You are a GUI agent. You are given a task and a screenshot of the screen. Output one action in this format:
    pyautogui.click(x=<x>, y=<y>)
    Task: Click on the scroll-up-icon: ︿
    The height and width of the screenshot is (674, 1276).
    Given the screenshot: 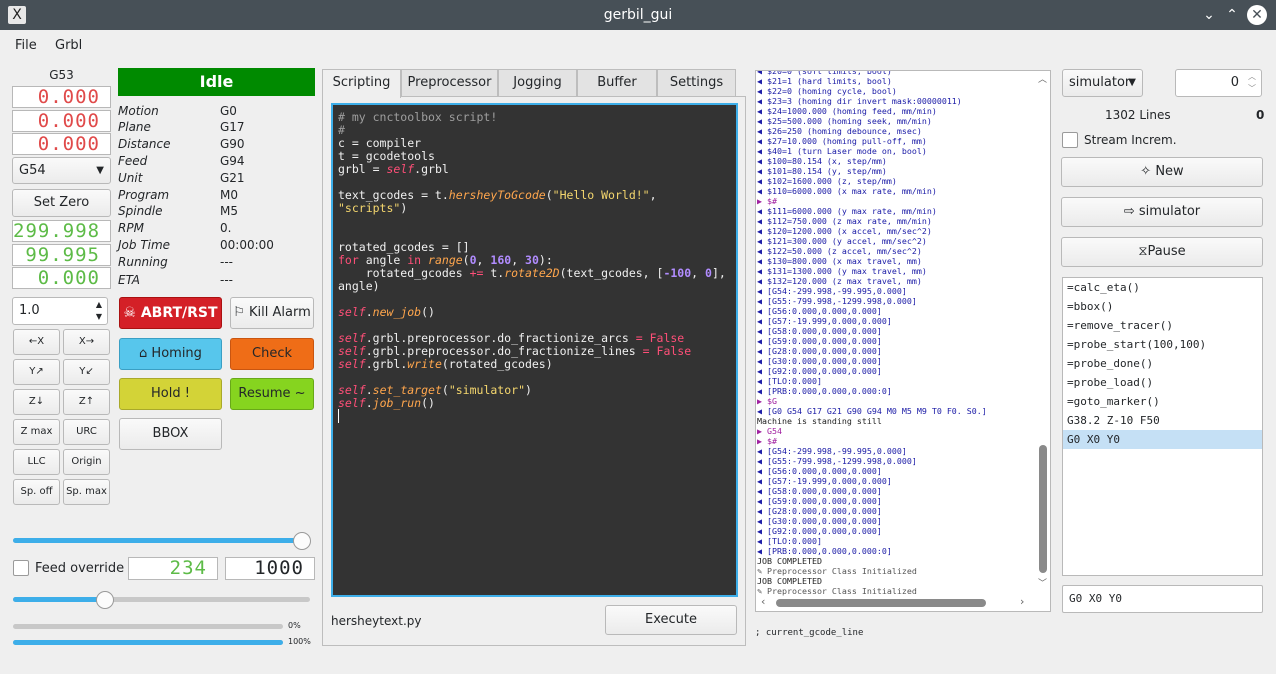 What is the action you would take?
    pyautogui.click(x=1042, y=78)
    